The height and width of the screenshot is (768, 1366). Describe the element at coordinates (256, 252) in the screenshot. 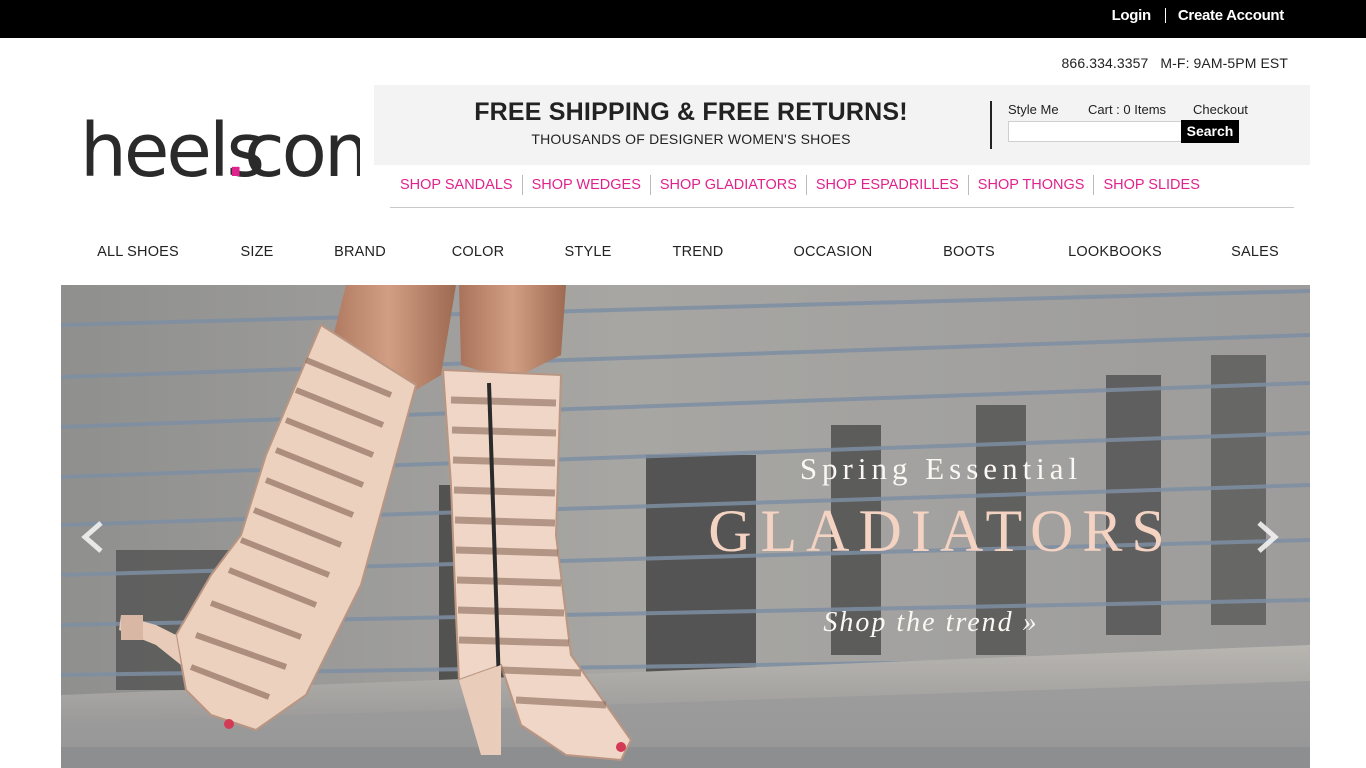

I see `nav-size: SIZE` at that location.